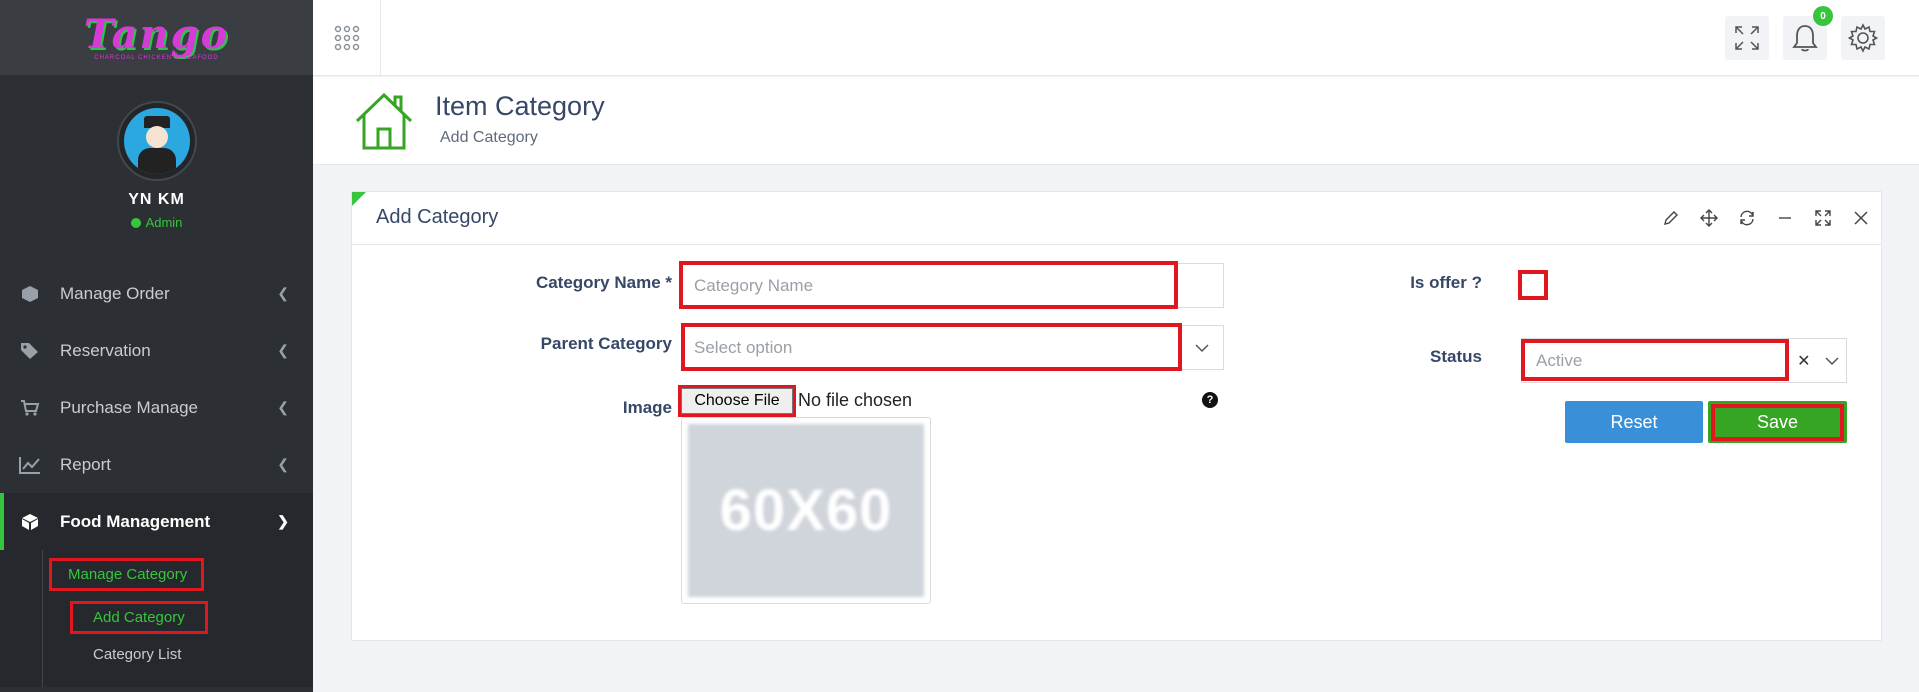 Image resolution: width=1919 pixels, height=692 pixels. Describe the element at coordinates (437, 217) in the screenshot. I see `panel-title: Add Category` at that location.